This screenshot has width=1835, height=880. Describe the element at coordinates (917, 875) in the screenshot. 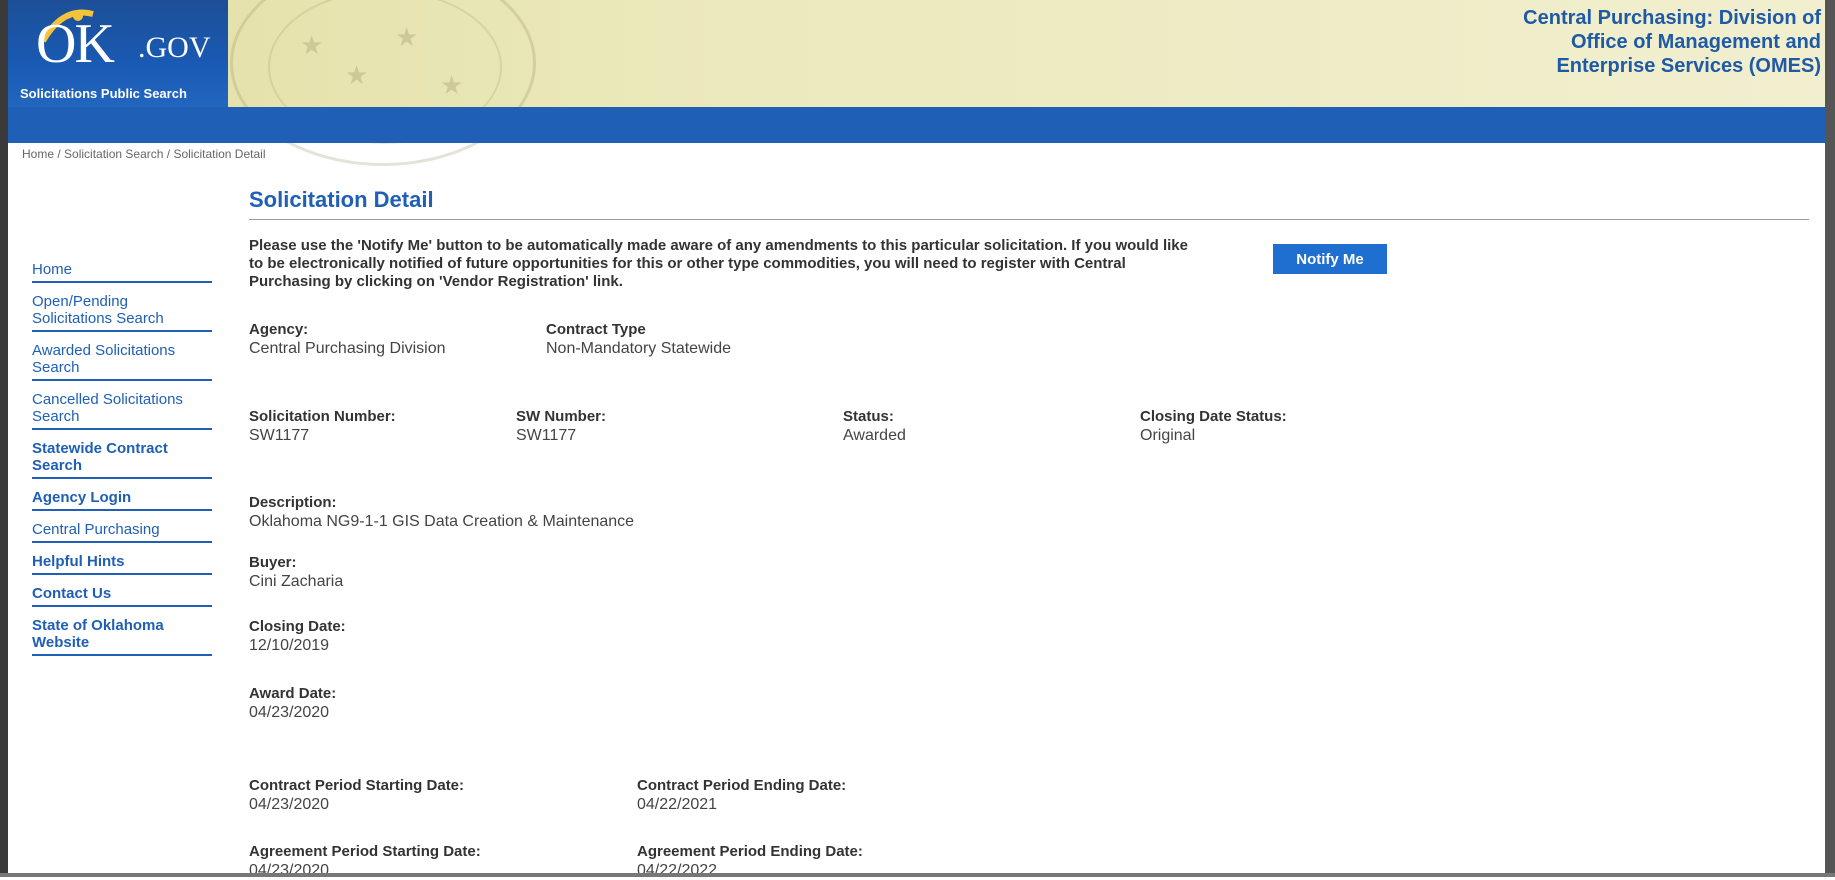

I see `window-frame-bottom` at that location.